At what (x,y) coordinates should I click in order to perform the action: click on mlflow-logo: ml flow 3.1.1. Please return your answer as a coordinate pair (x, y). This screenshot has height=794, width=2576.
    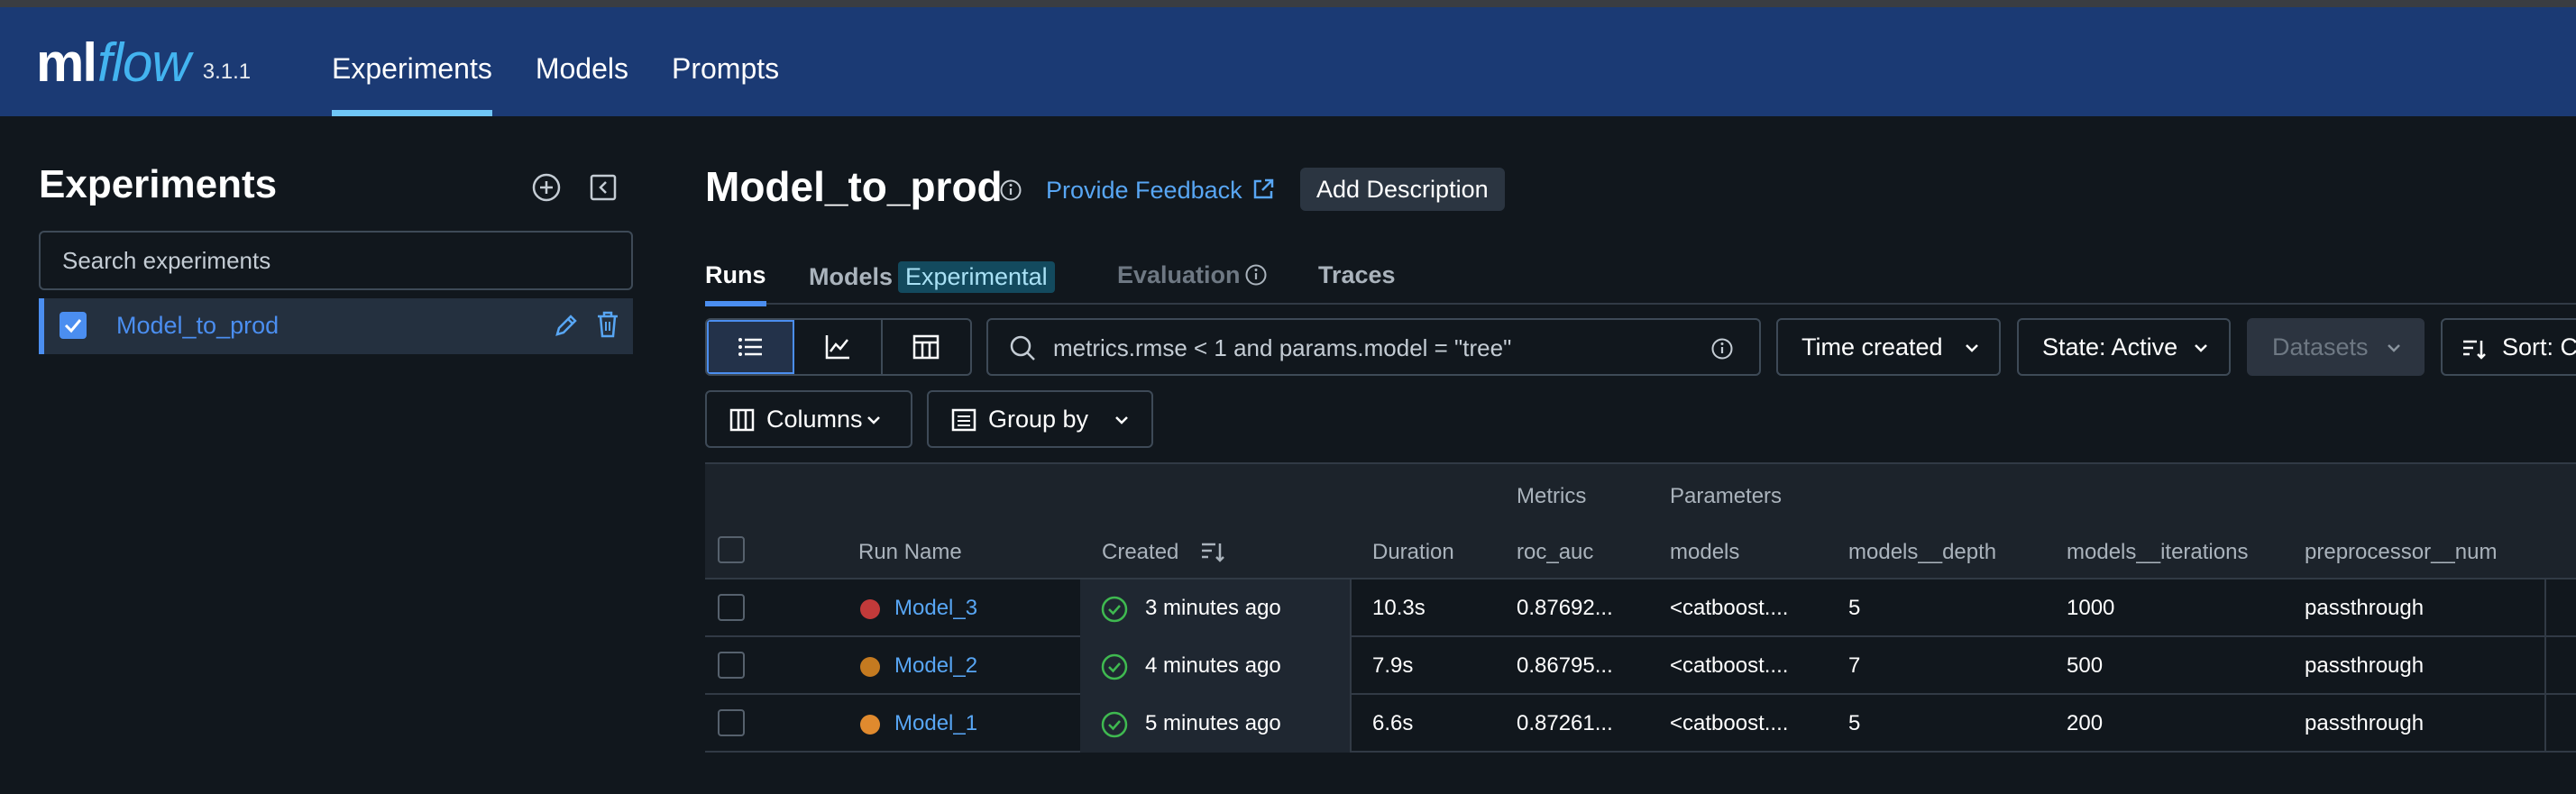
    Looking at the image, I should click on (143, 63).